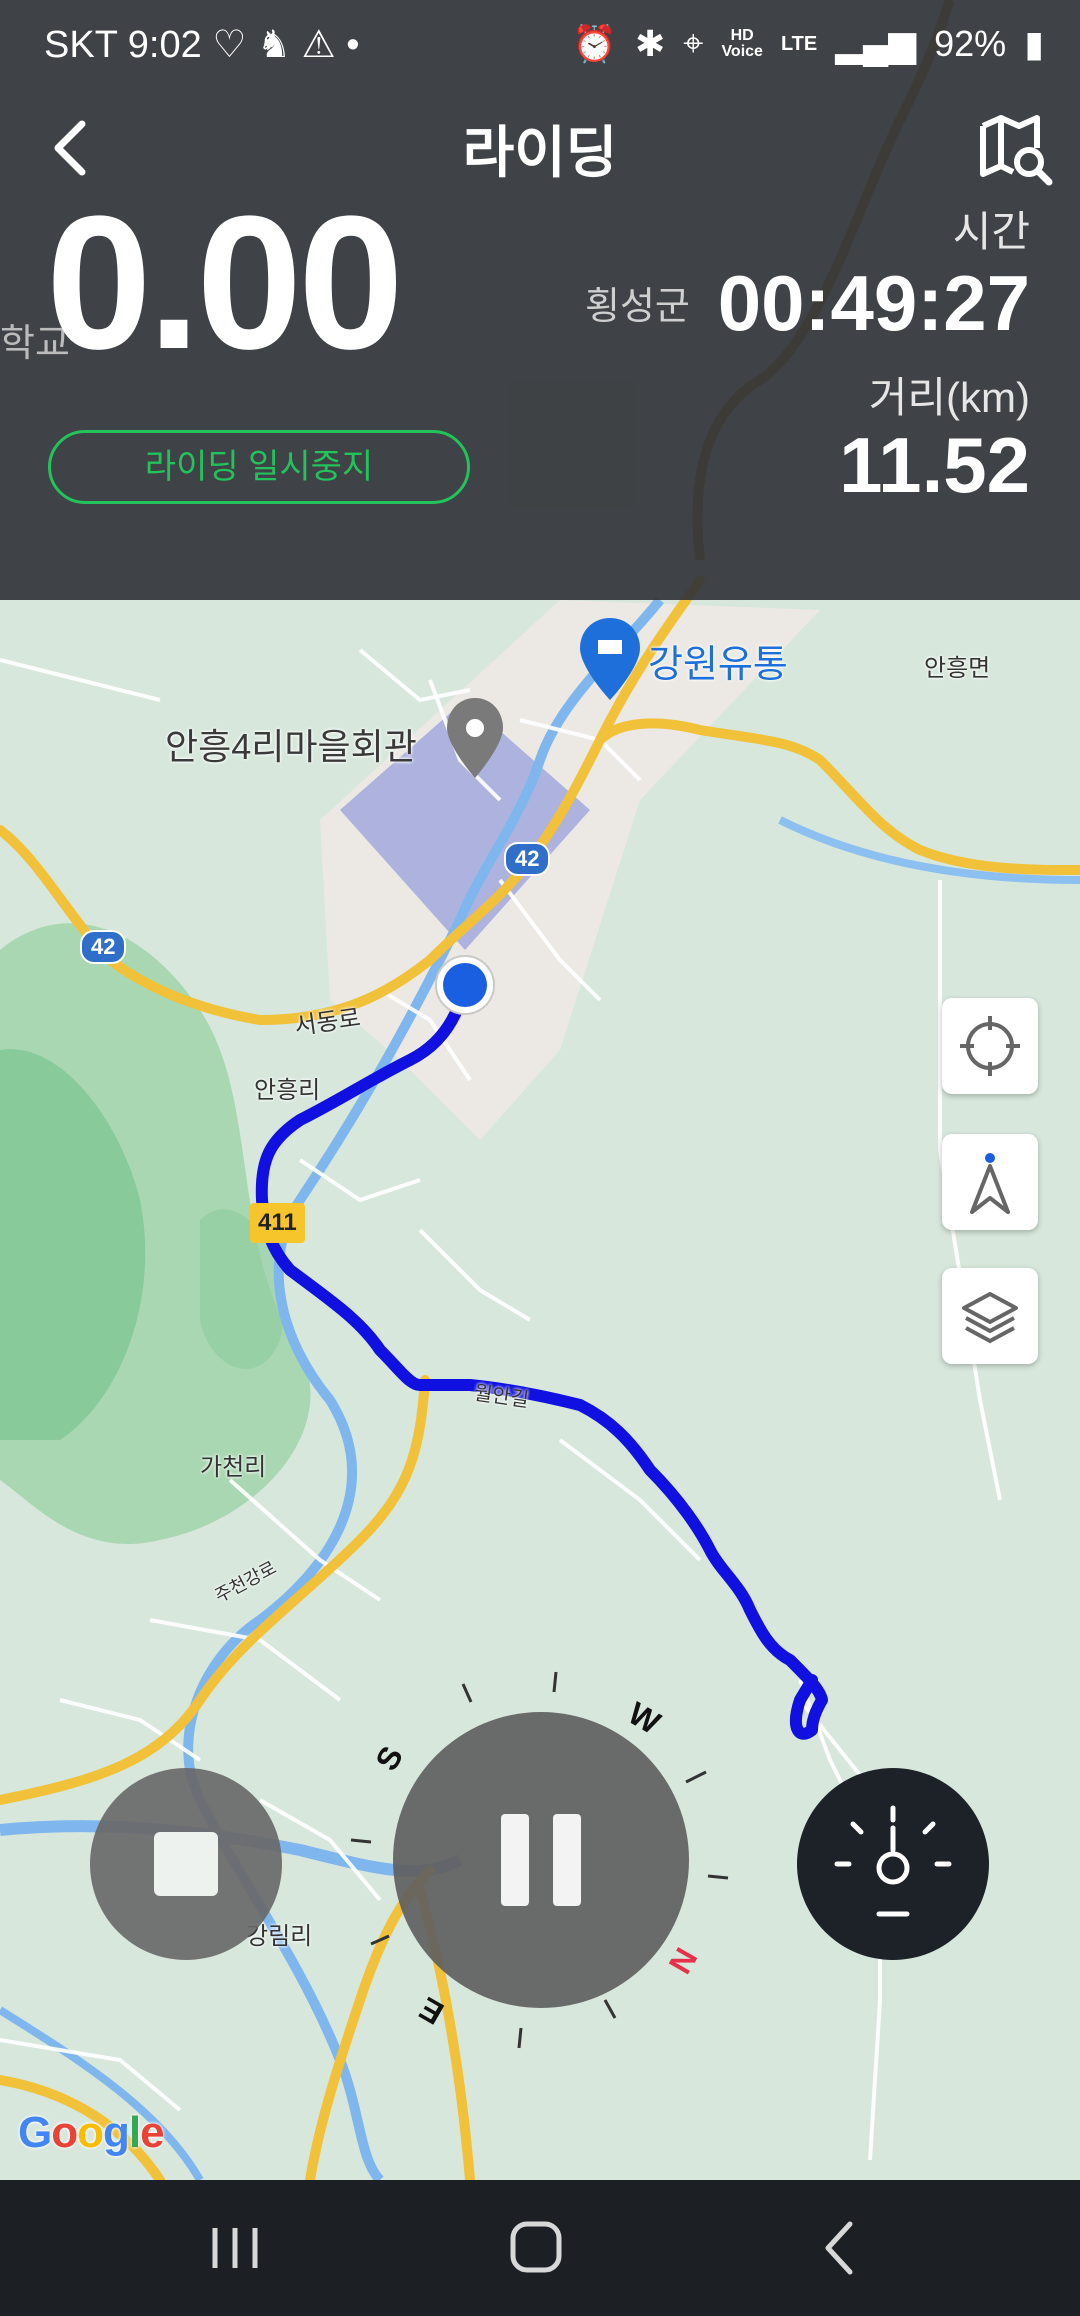 The width and height of the screenshot is (1080, 2316). I want to click on recenter-location-button, so click(990, 1046).